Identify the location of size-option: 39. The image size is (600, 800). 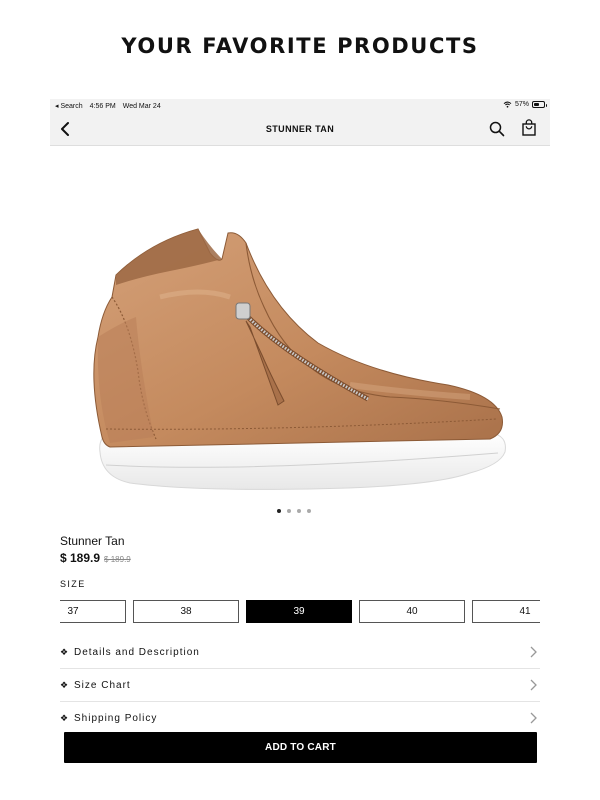
(299, 611).